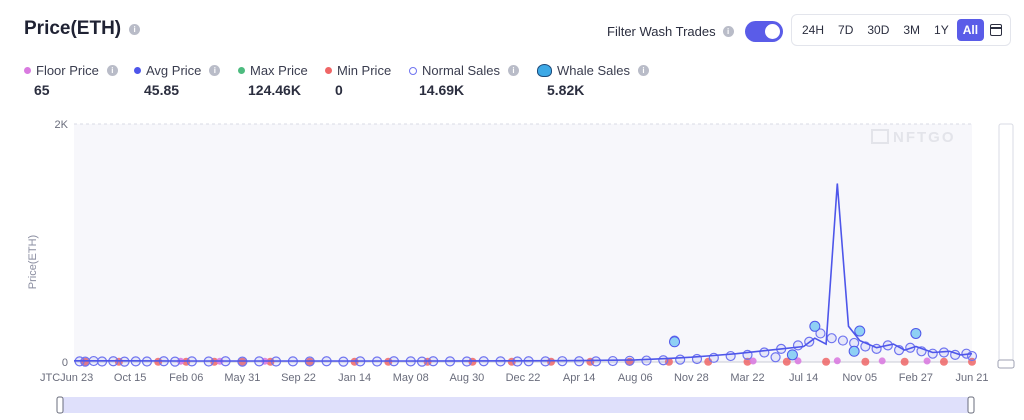  Describe the element at coordinates (691, 378) in the screenshot. I see `x-tick-label: Nov 28` at that location.